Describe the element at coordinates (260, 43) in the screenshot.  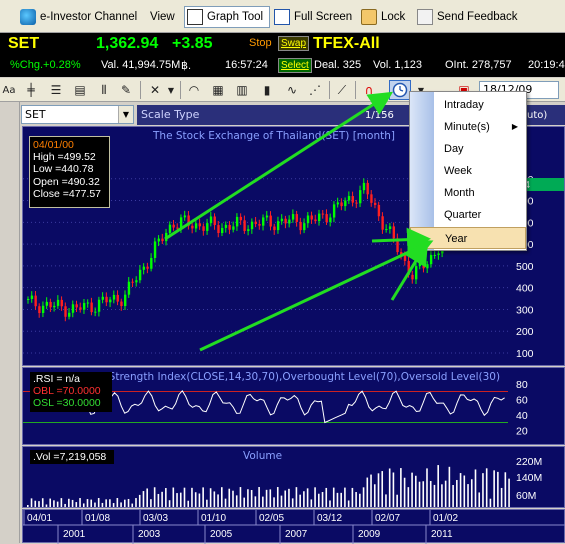
I see `stop-label: Stop` at that location.